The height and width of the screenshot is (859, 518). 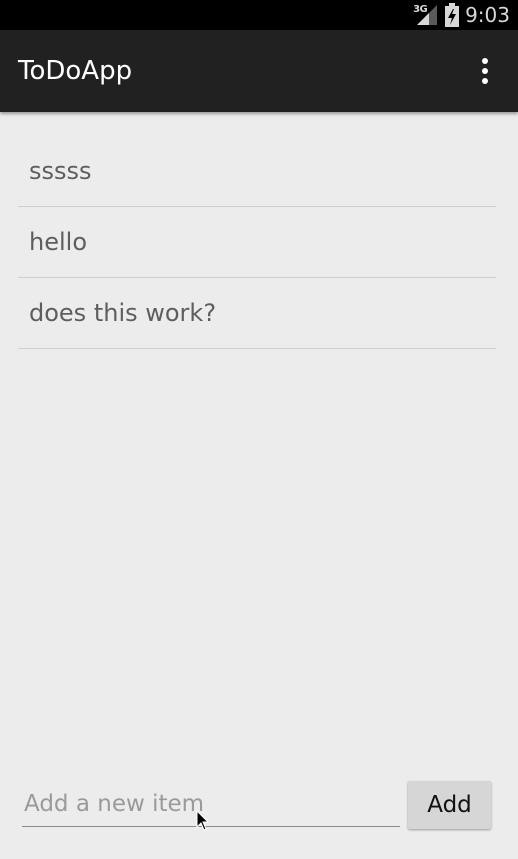 I want to click on more-vert-icon, so click(x=485, y=71).